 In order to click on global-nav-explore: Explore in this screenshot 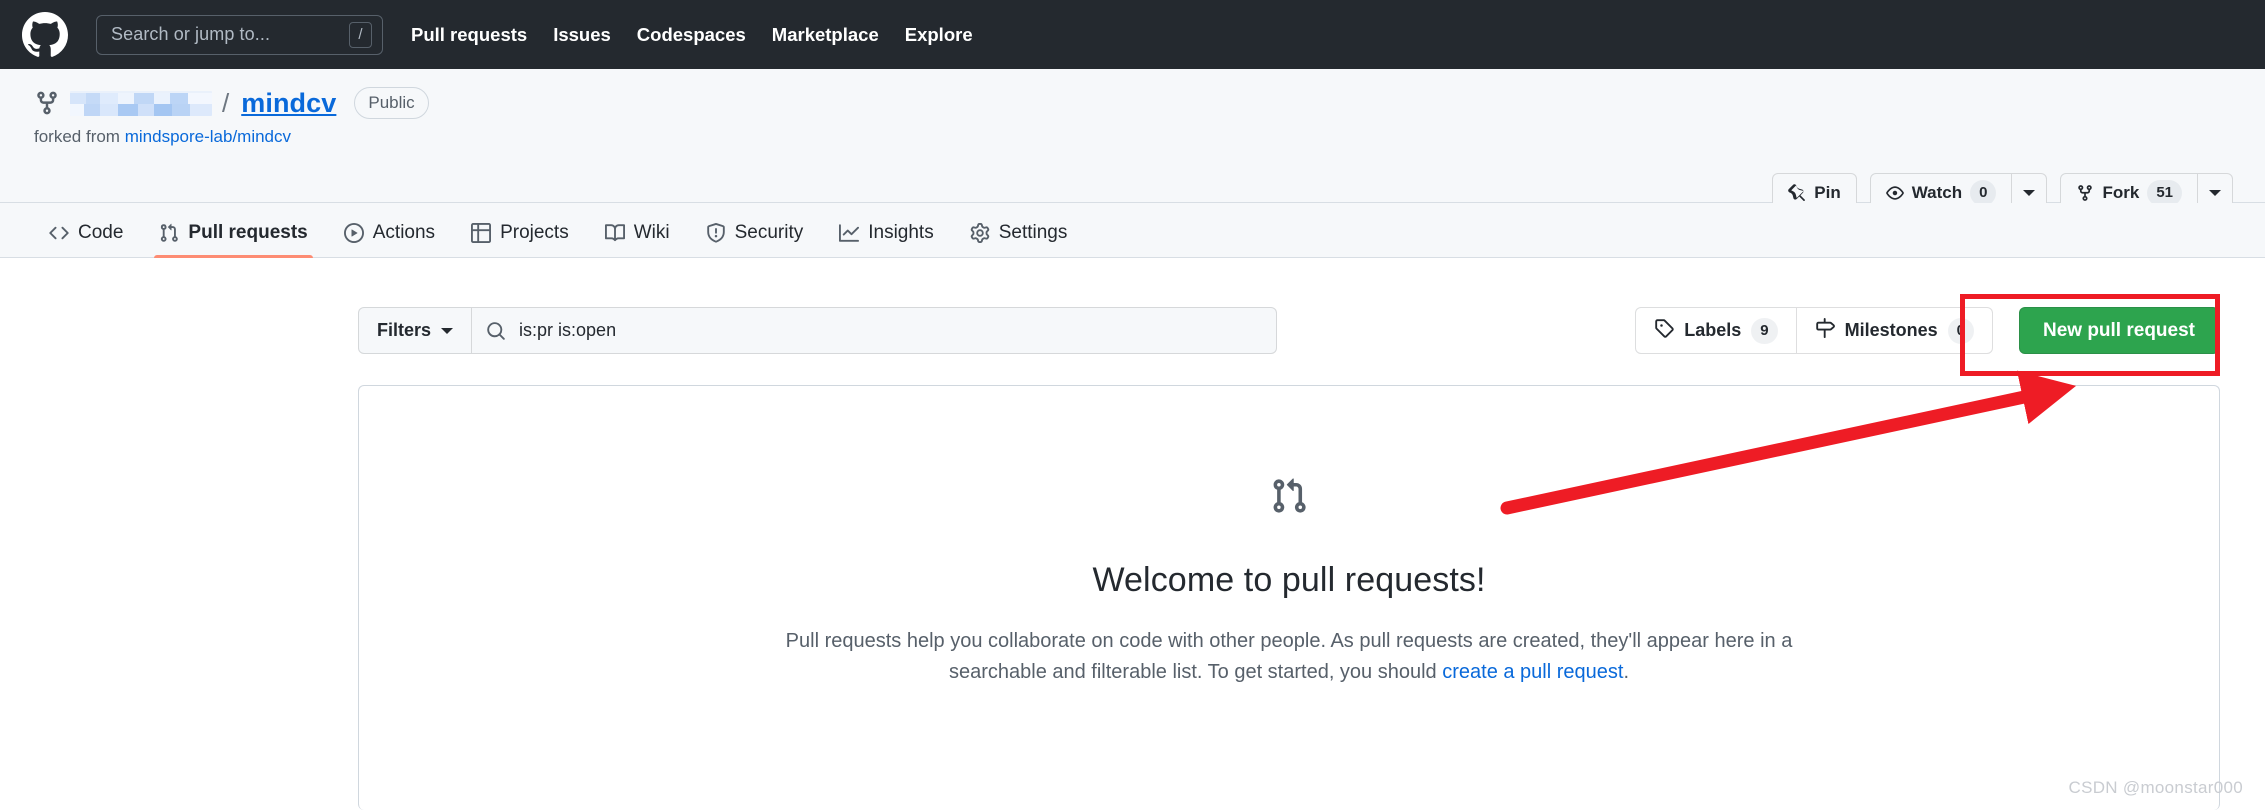, I will do `click(939, 35)`.